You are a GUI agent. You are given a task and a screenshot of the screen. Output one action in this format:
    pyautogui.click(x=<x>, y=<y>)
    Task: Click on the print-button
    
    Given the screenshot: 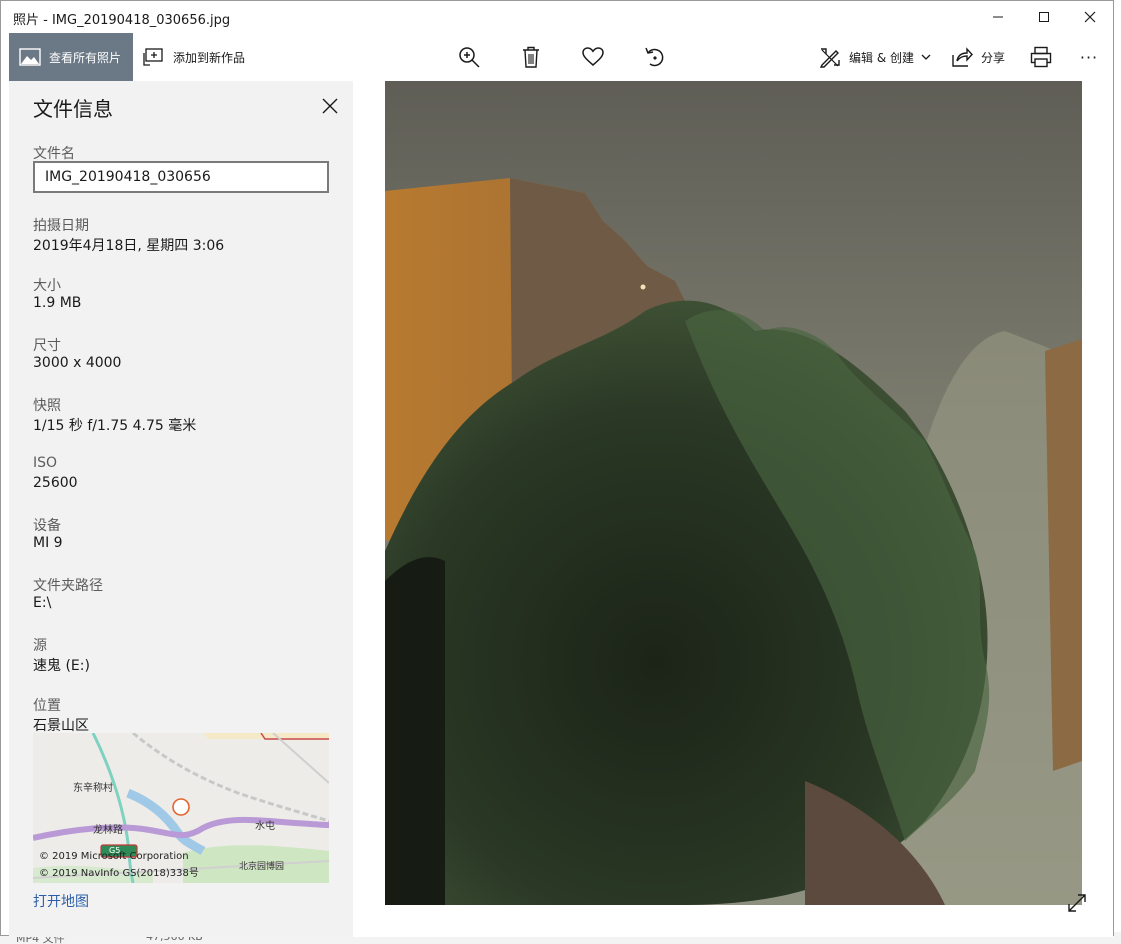 What is the action you would take?
    pyautogui.click(x=1041, y=57)
    